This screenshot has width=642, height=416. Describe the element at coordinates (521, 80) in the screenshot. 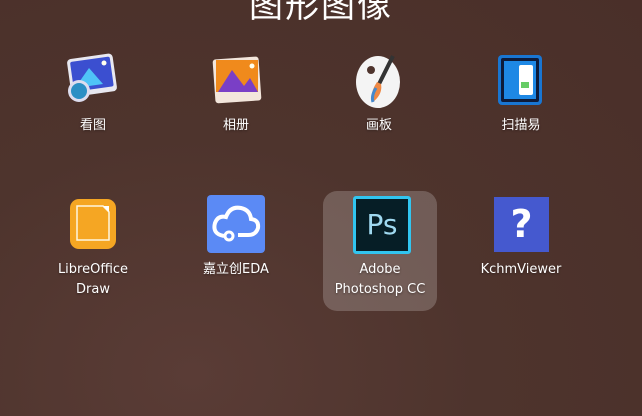

I see `scanner-icon` at that location.